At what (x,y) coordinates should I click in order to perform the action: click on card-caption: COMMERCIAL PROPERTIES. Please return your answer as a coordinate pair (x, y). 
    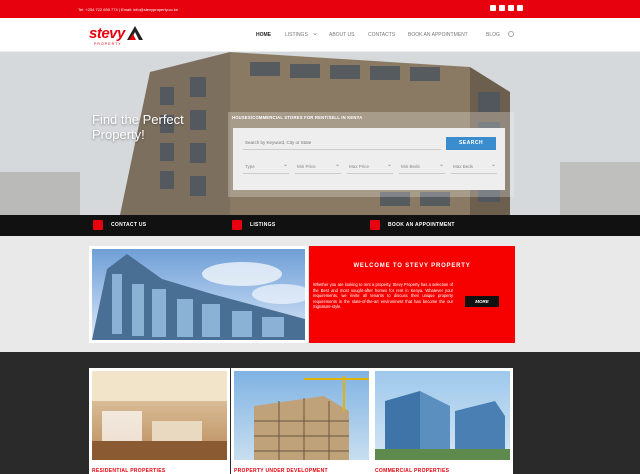
    Looking at the image, I should click on (412, 471).